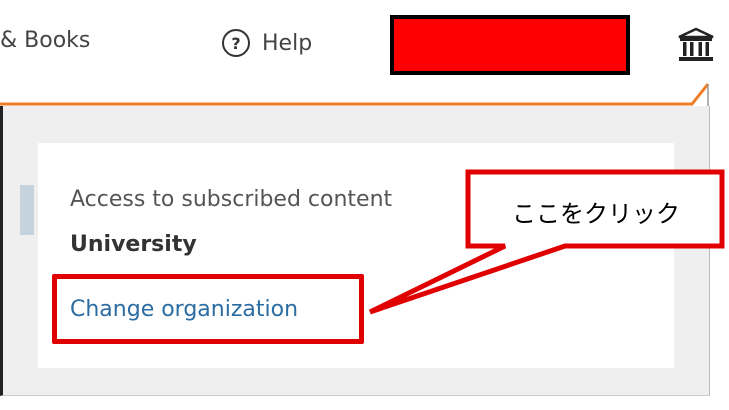 The image size is (729, 410). Describe the element at coordinates (231, 199) in the screenshot. I see `access-status-text: Access to subscribed content` at that location.